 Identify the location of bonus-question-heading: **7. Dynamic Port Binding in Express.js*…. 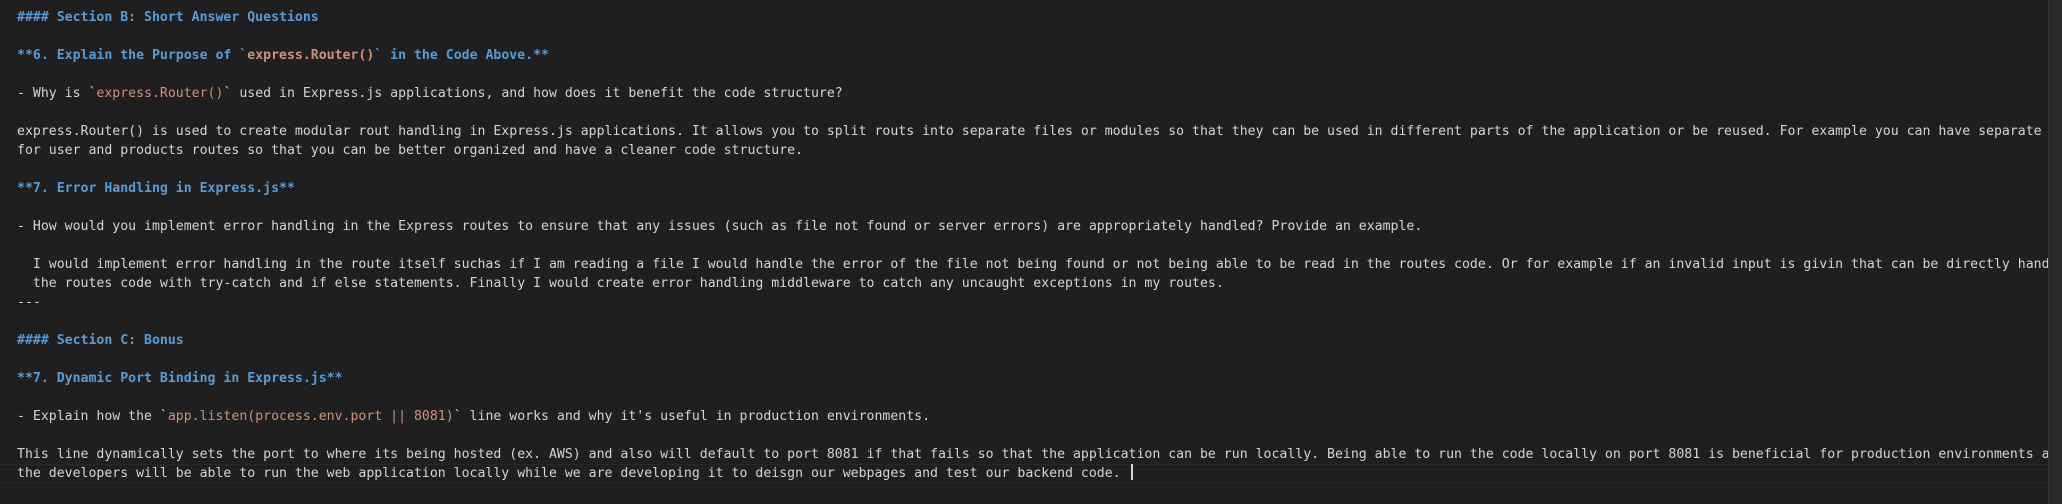
(180, 378).